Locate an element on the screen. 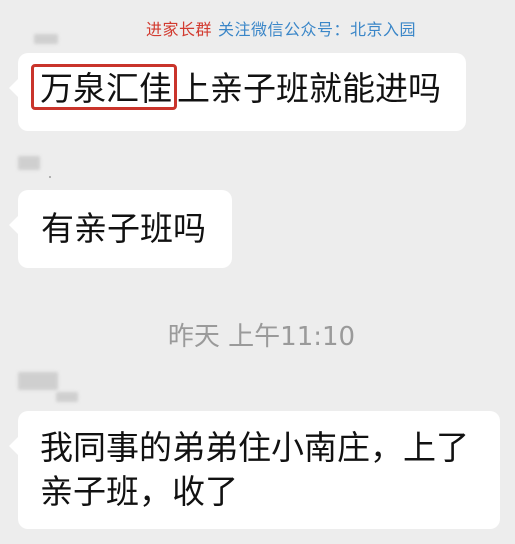 Image resolution: width=515 pixels, height=544 pixels. message-text-line: 我同事的弟弟住小南庄，上了 is located at coordinates (254, 447).